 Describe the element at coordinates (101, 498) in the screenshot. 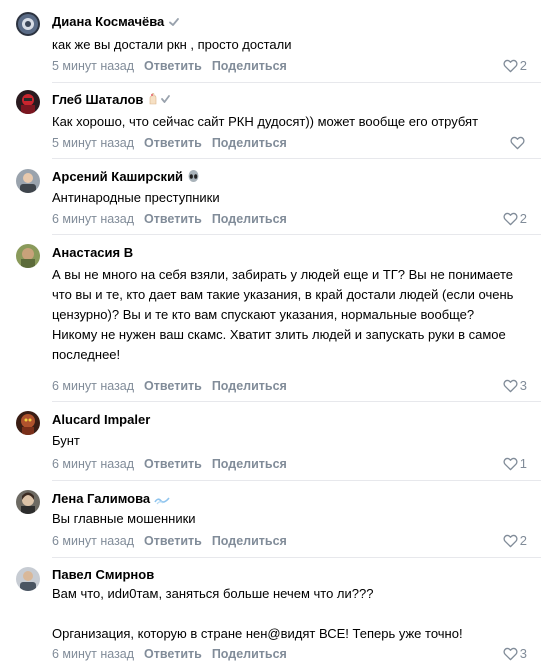

I see `comment-author: Лена Галимова` at that location.